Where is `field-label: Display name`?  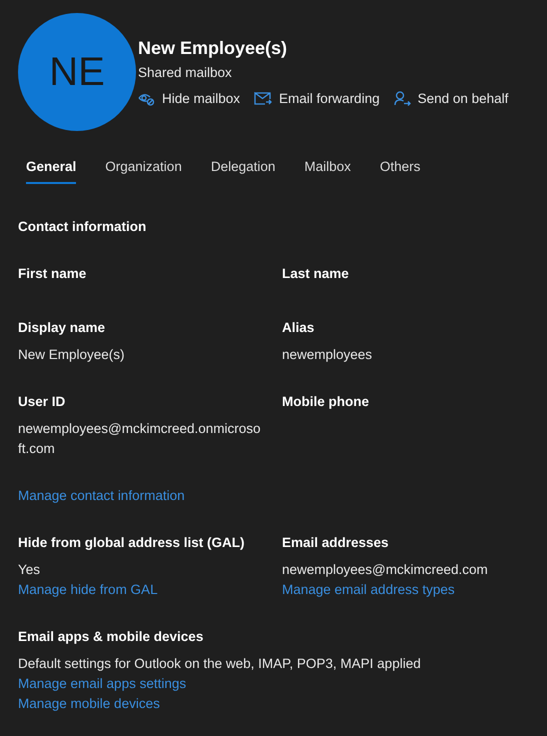
field-label: Display name is located at coordinates (62, 328).